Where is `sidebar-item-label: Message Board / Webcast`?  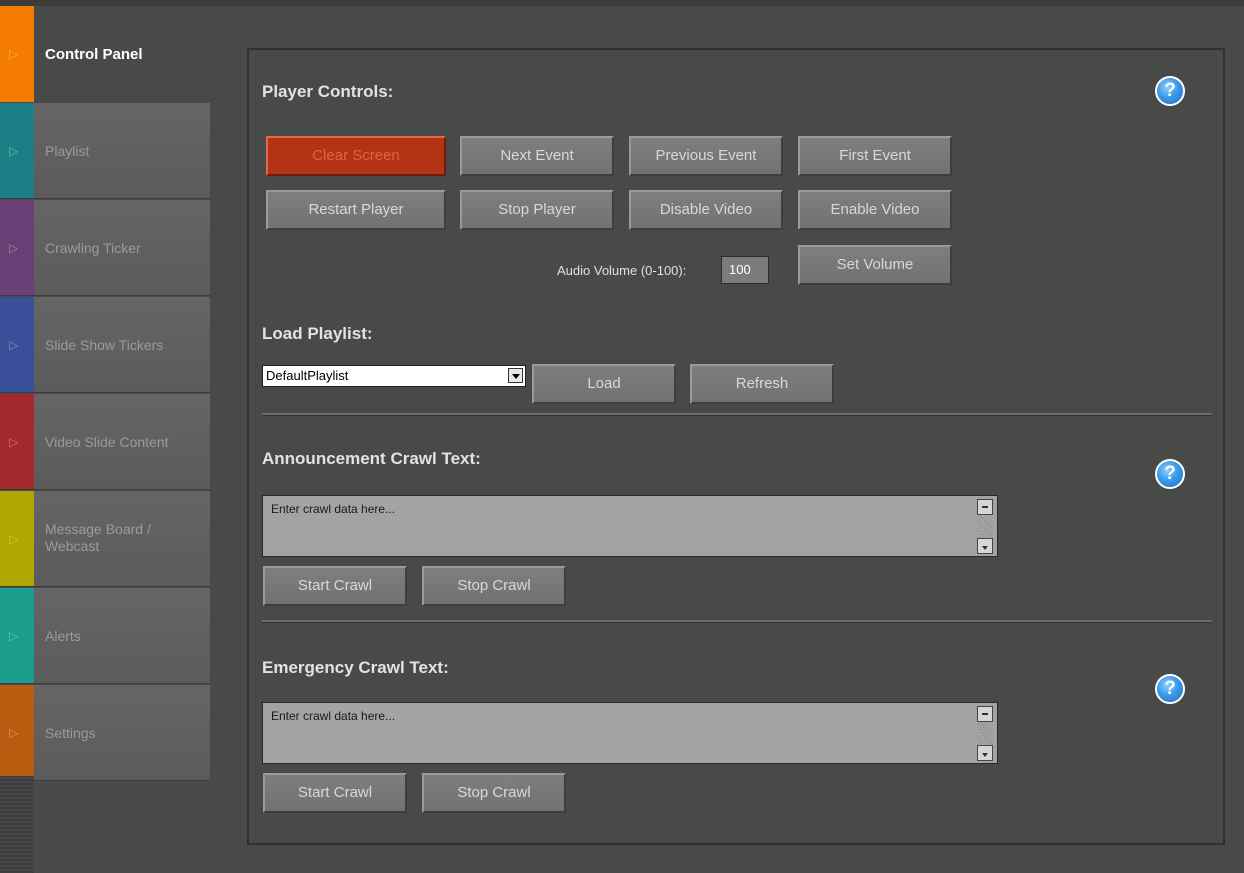 sidebar-item-label: Message Board / Webcast is located at coordinates (98, 537).